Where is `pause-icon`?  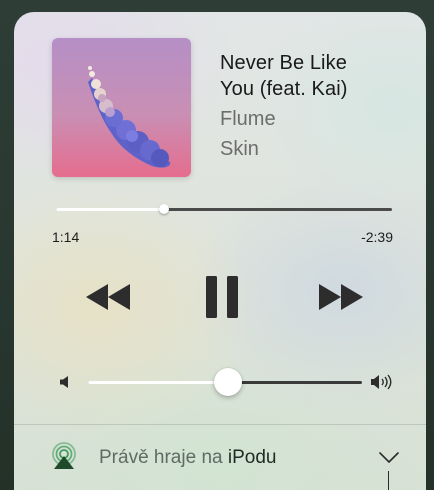 pause-icon is located at coordinates (222, 297).